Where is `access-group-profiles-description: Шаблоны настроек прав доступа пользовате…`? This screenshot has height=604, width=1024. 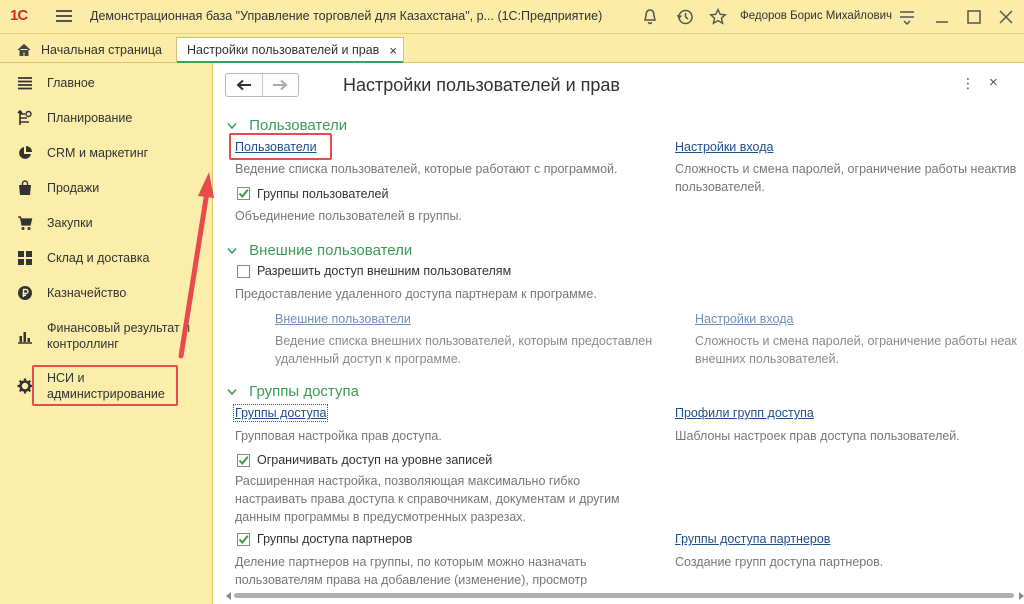
access-group-profiles-description: Шаблоны настроек прав доступа пользовате… is located at coordinates (817, 436).